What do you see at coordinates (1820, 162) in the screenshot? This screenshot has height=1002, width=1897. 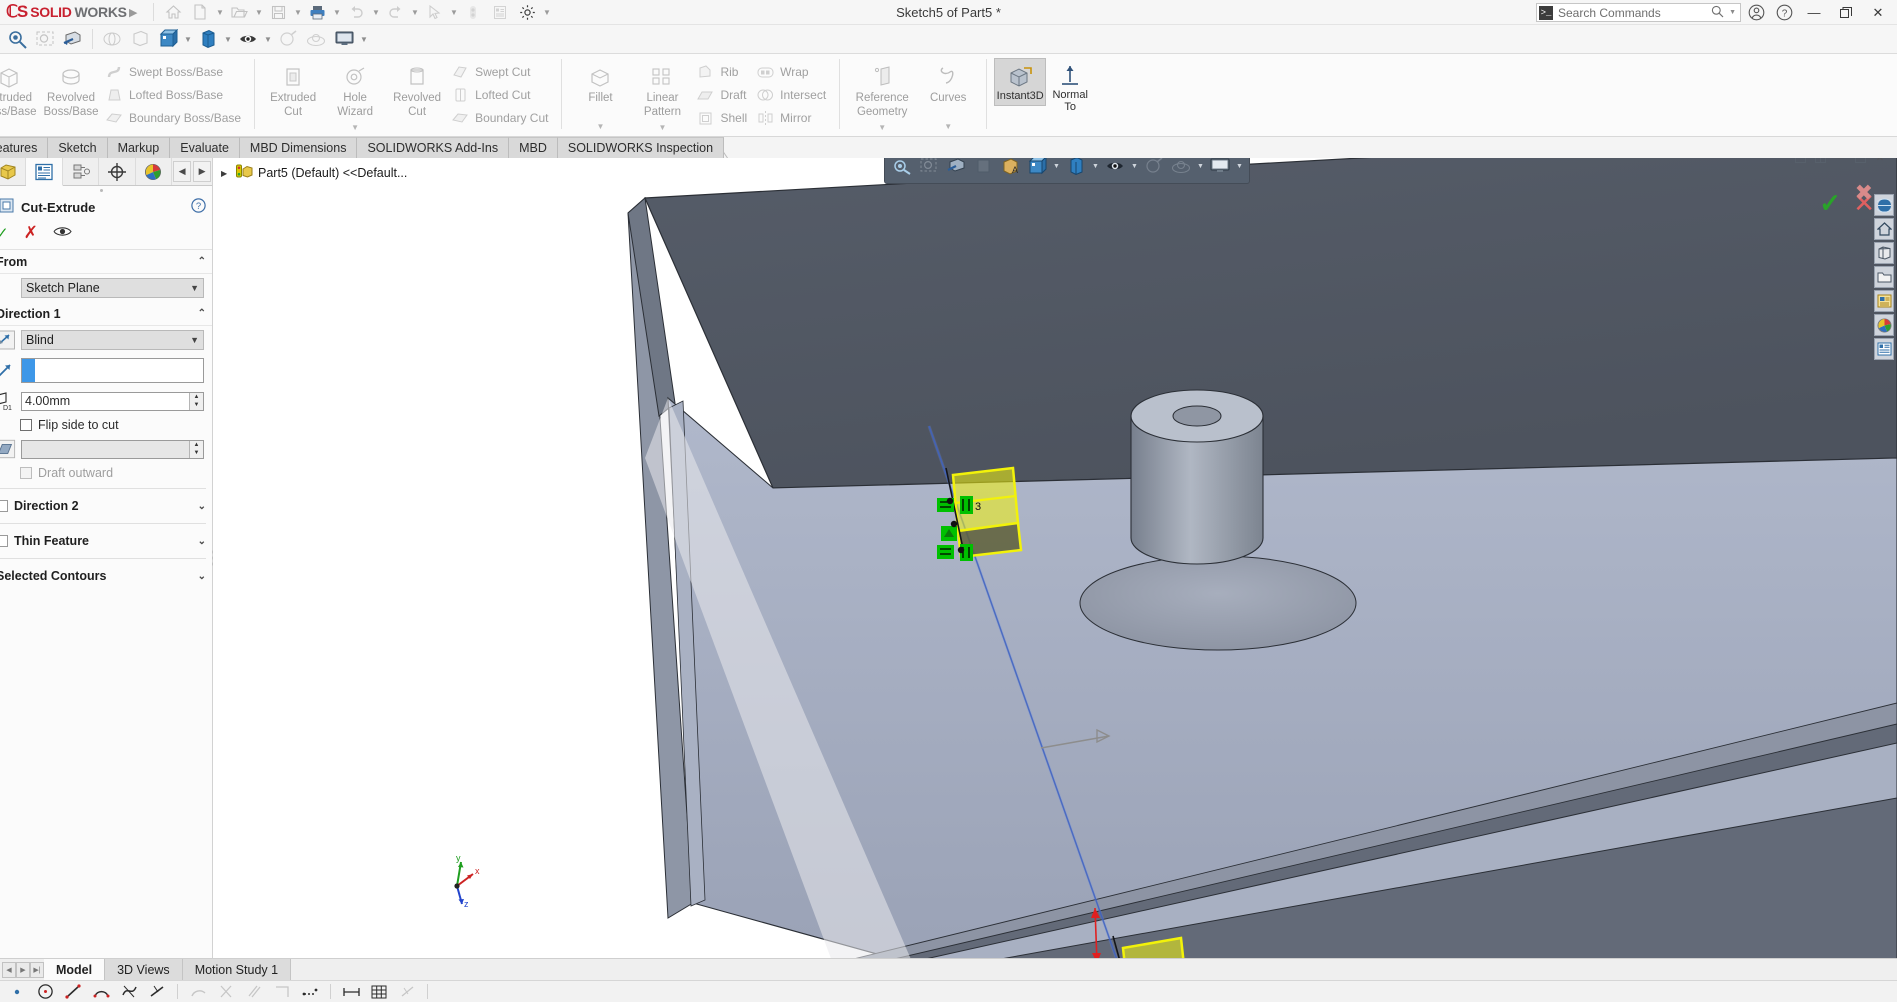 I see `tile-view-icon` at bounding box center [1820, 162].